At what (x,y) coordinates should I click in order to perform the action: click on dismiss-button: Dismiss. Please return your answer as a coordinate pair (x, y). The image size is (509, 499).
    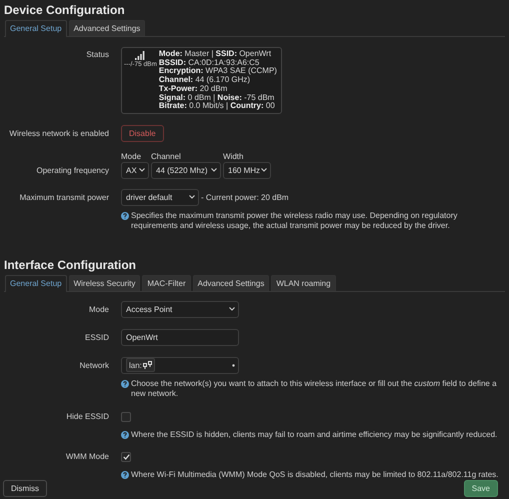
    Looking at the image, I should click on (25, 488).